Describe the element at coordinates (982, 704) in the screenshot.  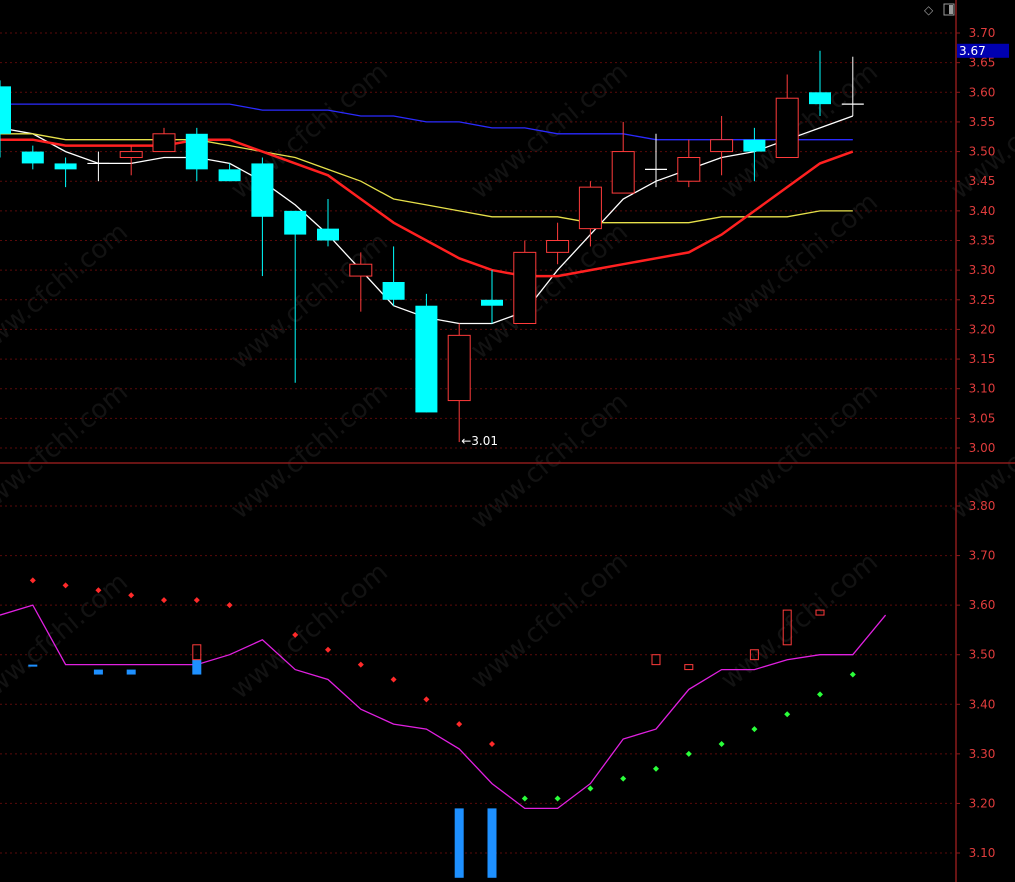
I see `lower-tick-label: 3.40` at that location.